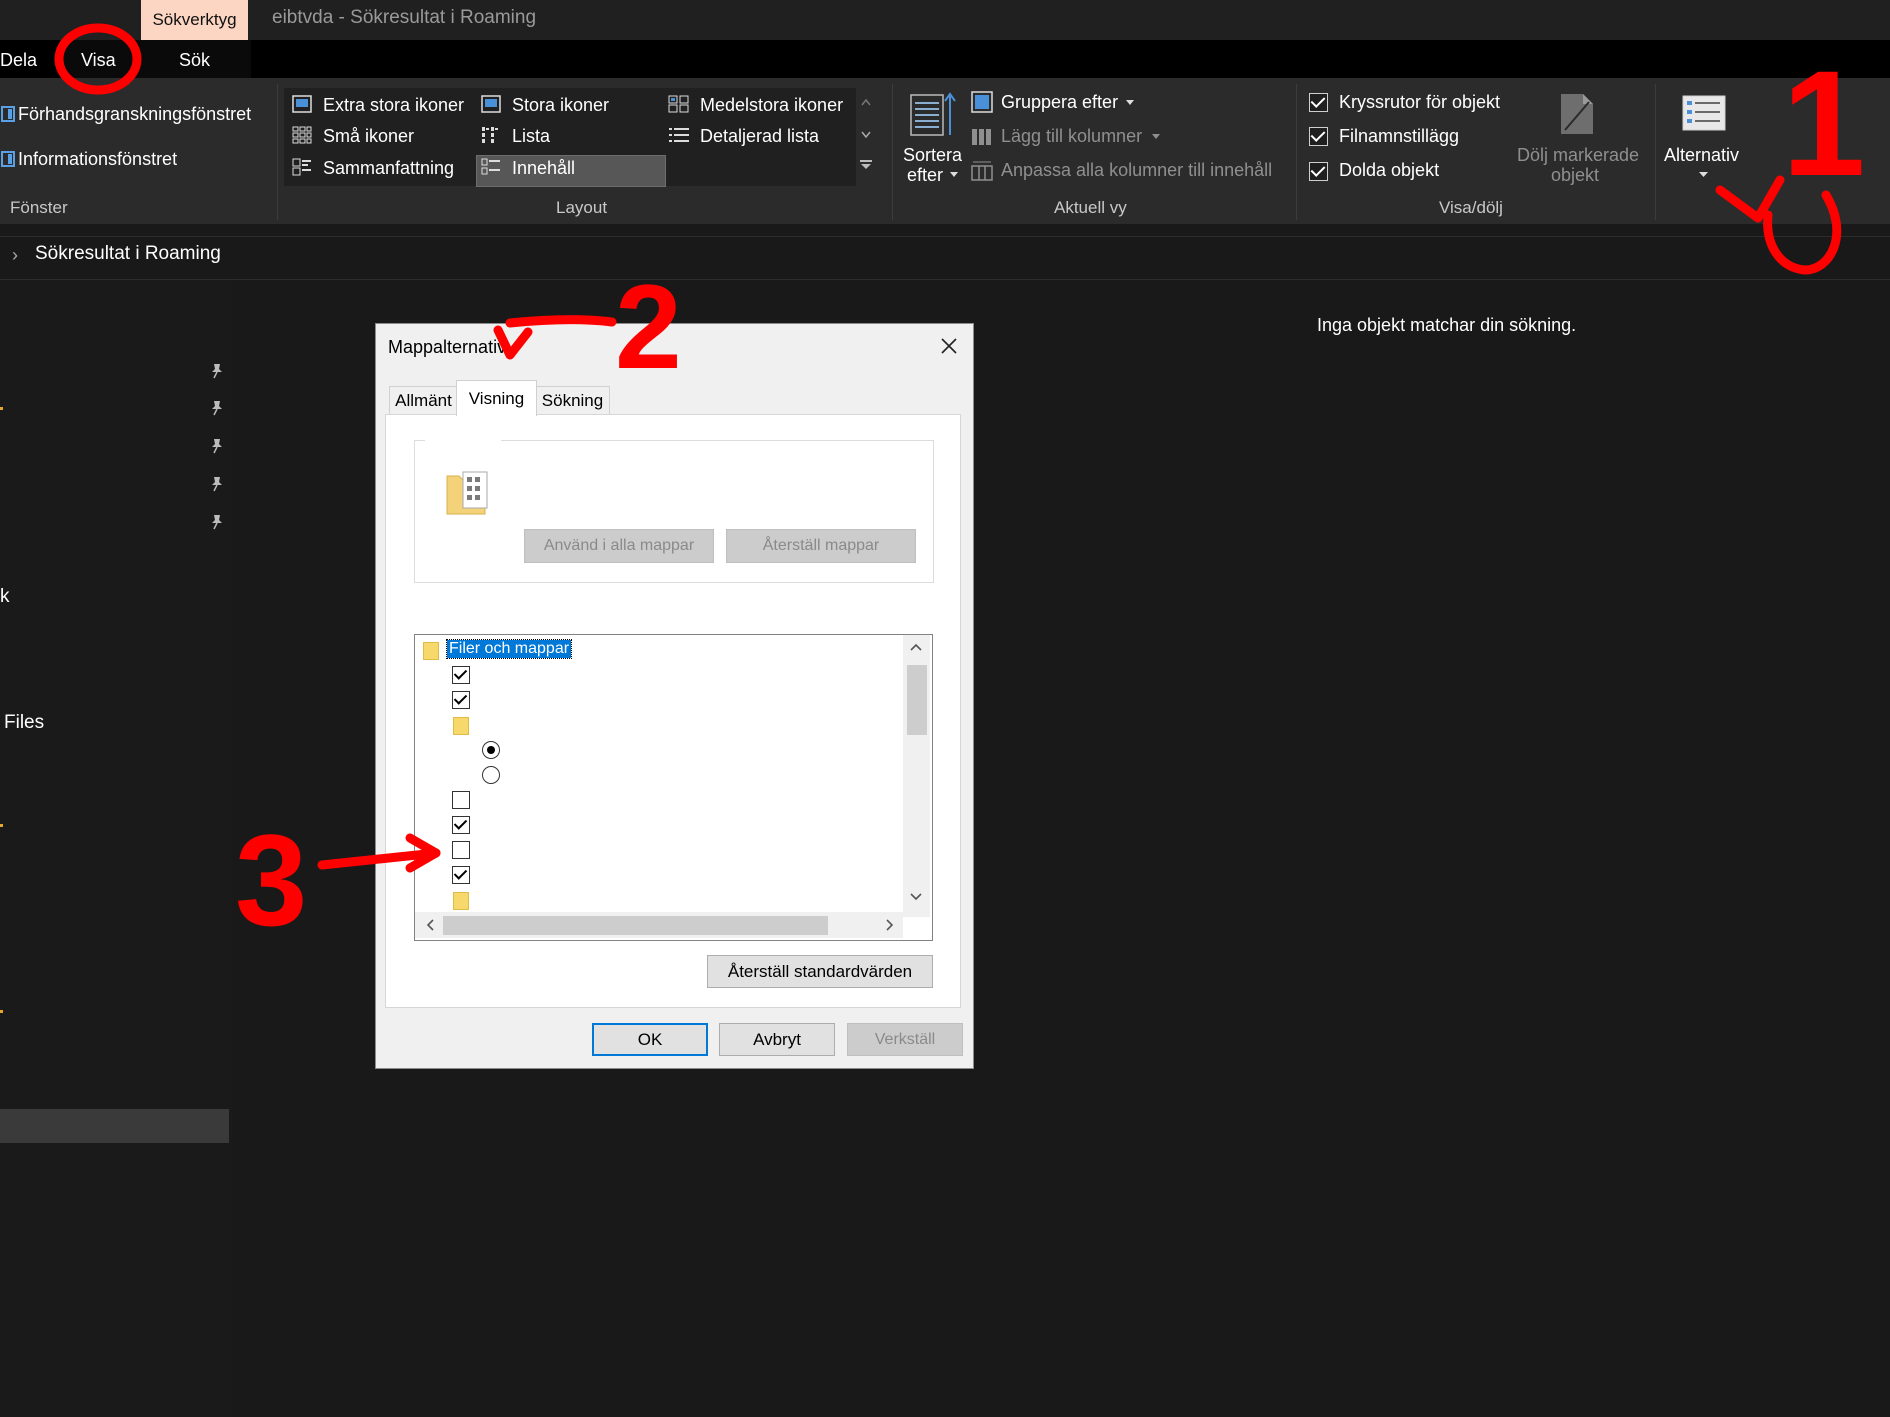 This screenshot has width=1890, height=1417. I want to click on layout-extra-large-icons: Extra stora ikoner, so click(393, 105).